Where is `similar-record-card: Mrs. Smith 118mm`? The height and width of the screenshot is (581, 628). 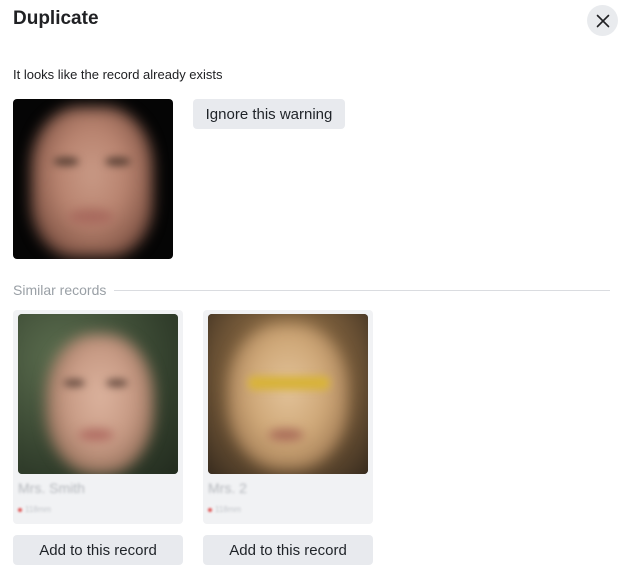 similar-record-card: Mrs. Smith 118mm is located at coordinates (98, 417).